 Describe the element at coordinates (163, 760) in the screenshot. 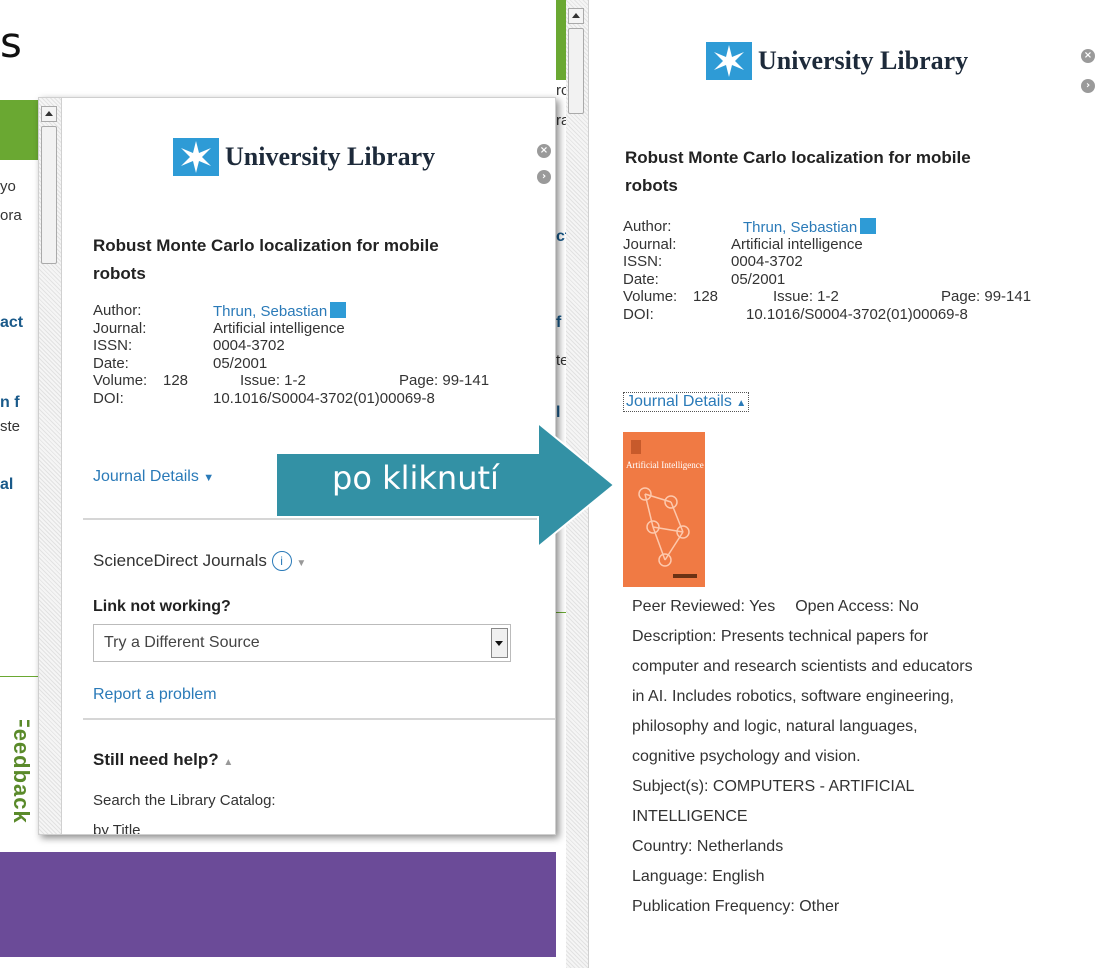

I see `still-need-help-heading: Still need help? ▲` at that location.